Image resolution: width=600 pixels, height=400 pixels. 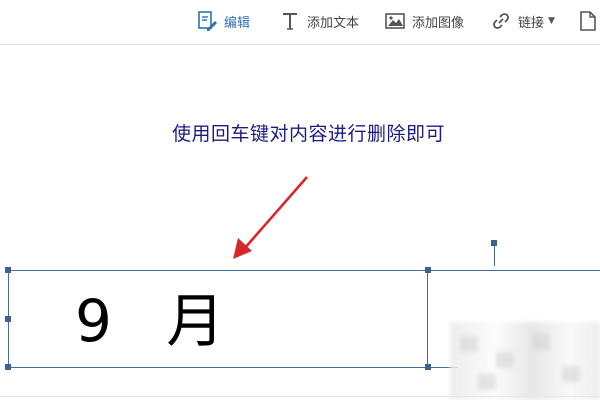 What do you see at coordinates (525, 361) in the screenshot?
I see `blurred-region` at bounding box center [525, 361].